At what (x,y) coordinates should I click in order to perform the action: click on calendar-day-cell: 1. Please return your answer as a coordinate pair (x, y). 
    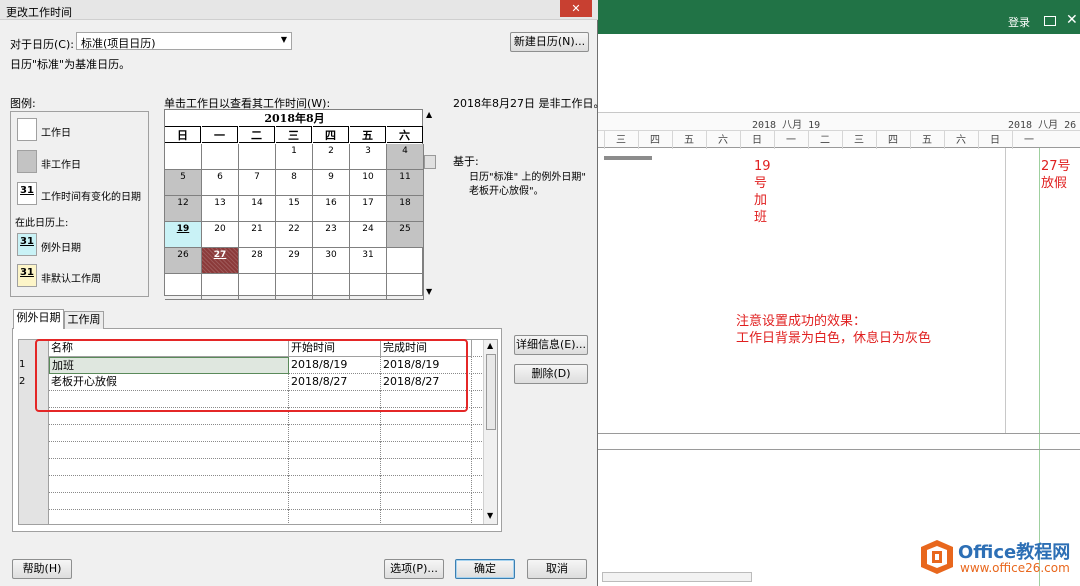
    Looking at the image, I should click on (294, 157).